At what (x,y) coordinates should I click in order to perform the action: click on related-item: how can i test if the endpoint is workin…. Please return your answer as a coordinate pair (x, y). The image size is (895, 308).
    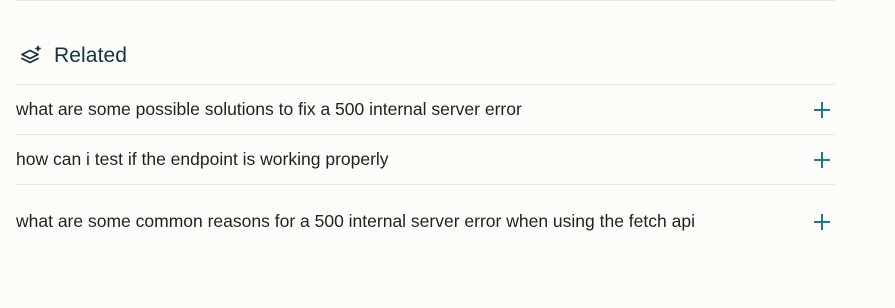
    Looking at the image, I should click on (425, 159).